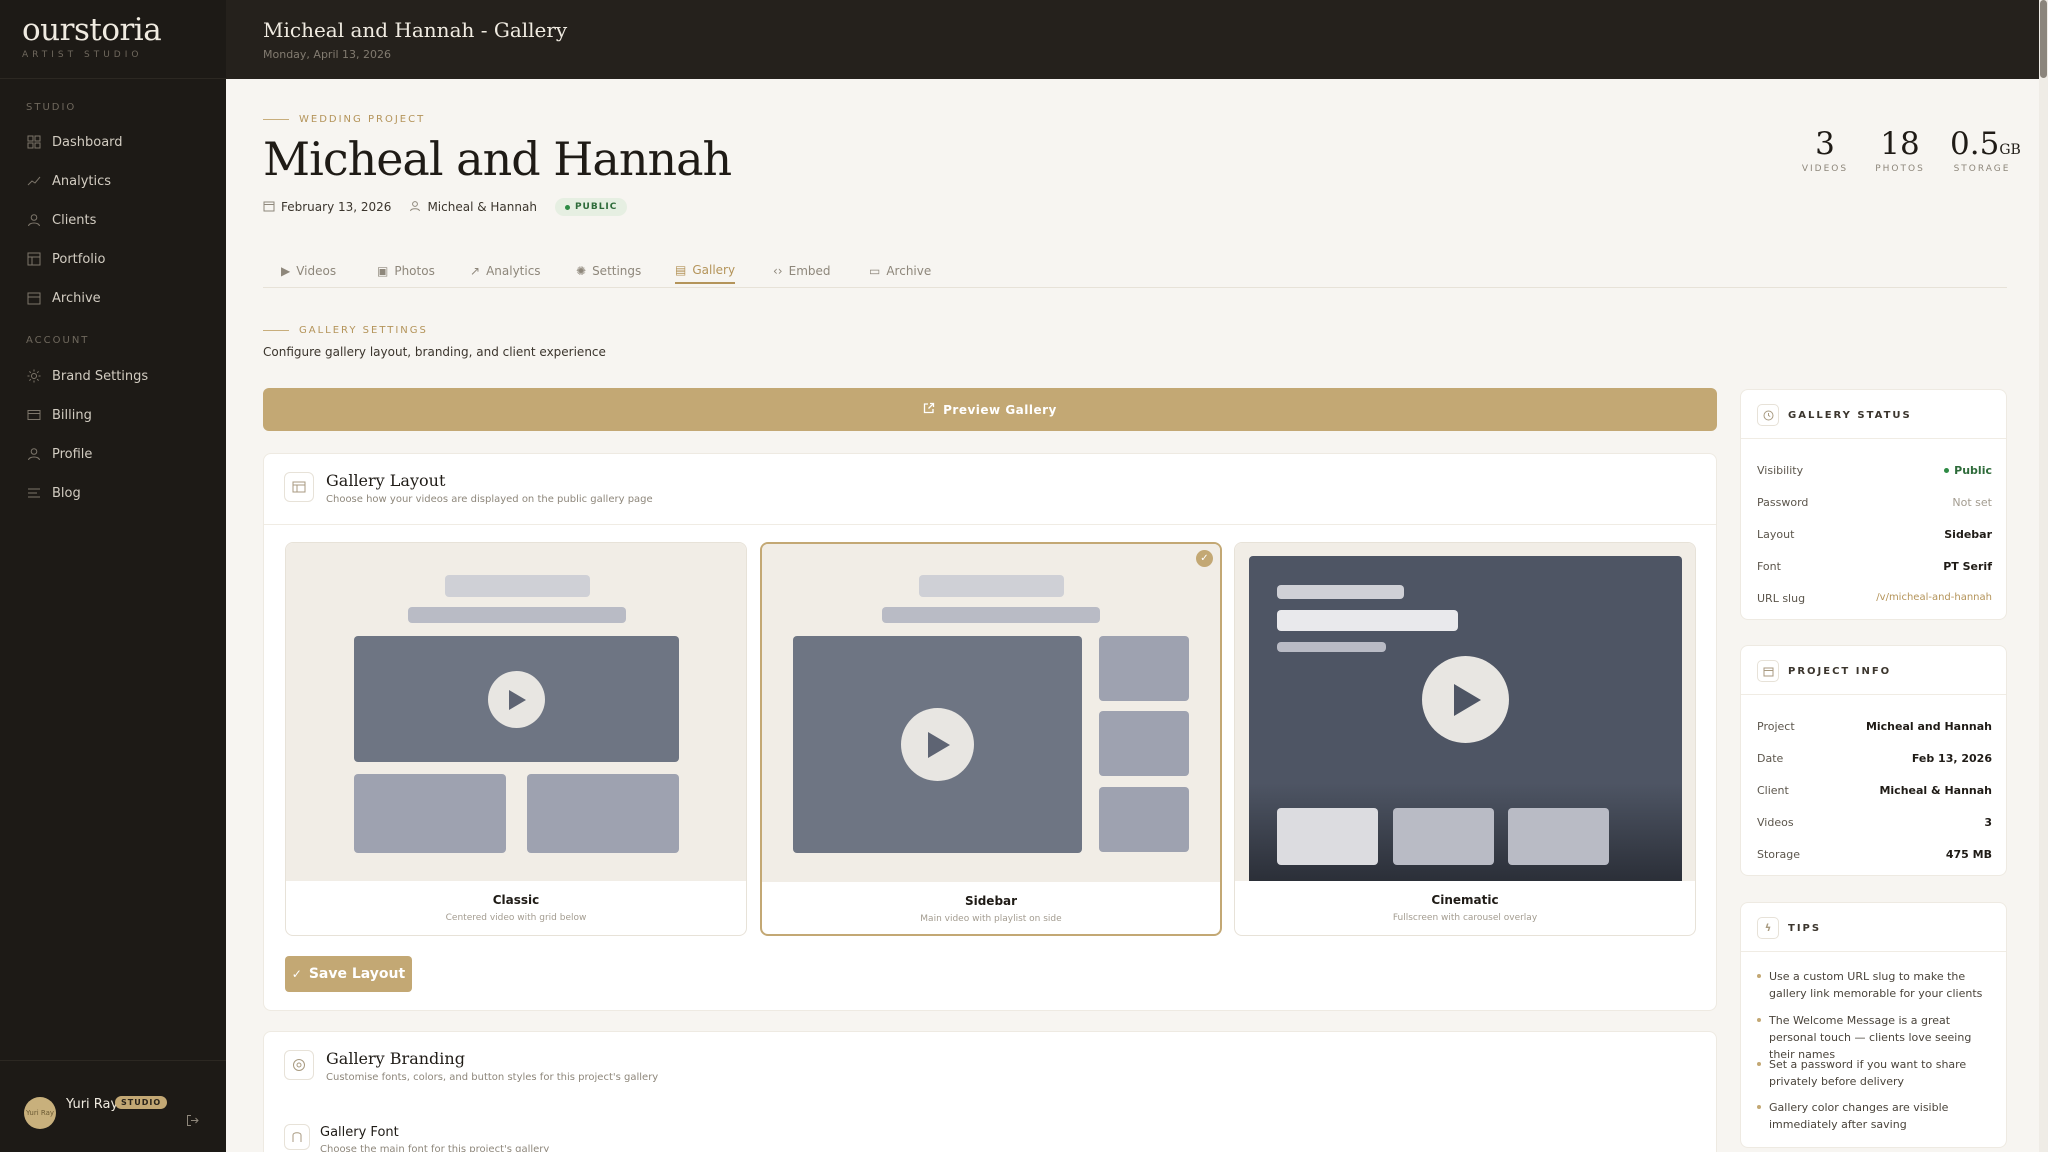 The width and height of the screenshot is (2048, 1152). I want to click on status-row-url-slug: URL slug/v/micheal-and-hannah, so click(1874, 598).